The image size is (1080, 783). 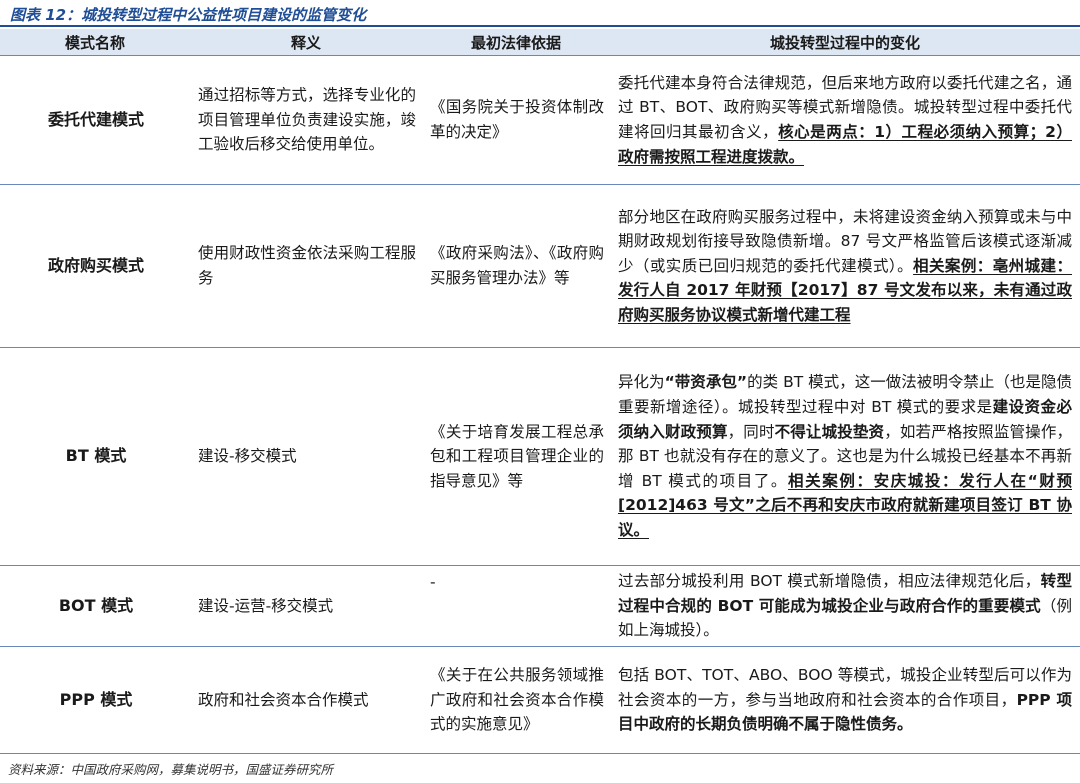 What do you see at coordinates (188, 15) in the screenshot?
I see `figure-title: 图表 12：城投转型过程中公益性项目建设的监管变化` at bounding box center [188, 15].